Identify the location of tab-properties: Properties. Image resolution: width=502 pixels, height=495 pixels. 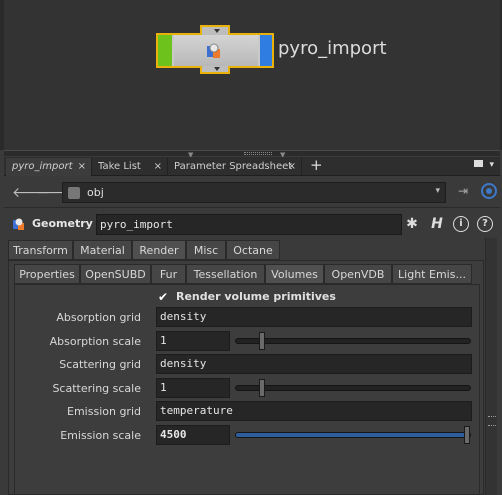
(47, 274).